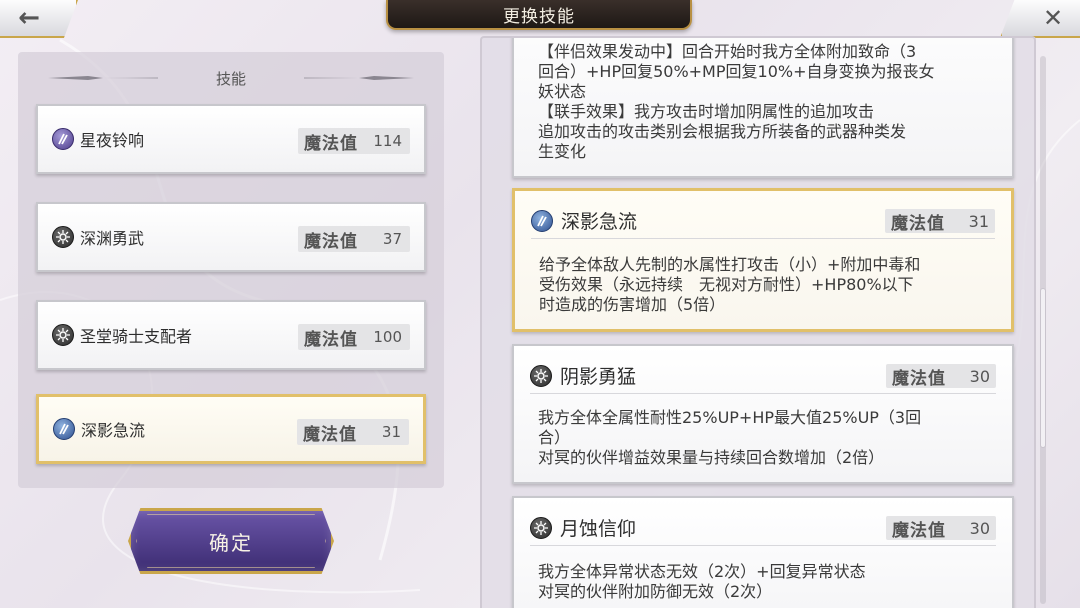  I want to click on page-title-text: 更换技能, so click(539, 16).